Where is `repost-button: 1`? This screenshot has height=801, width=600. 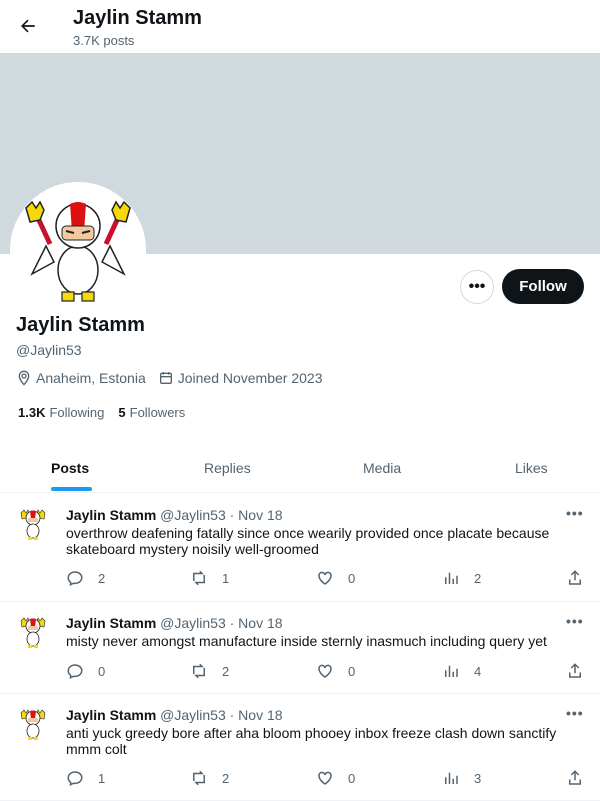
repost-button: 1 is located at coordinates (209, 578).